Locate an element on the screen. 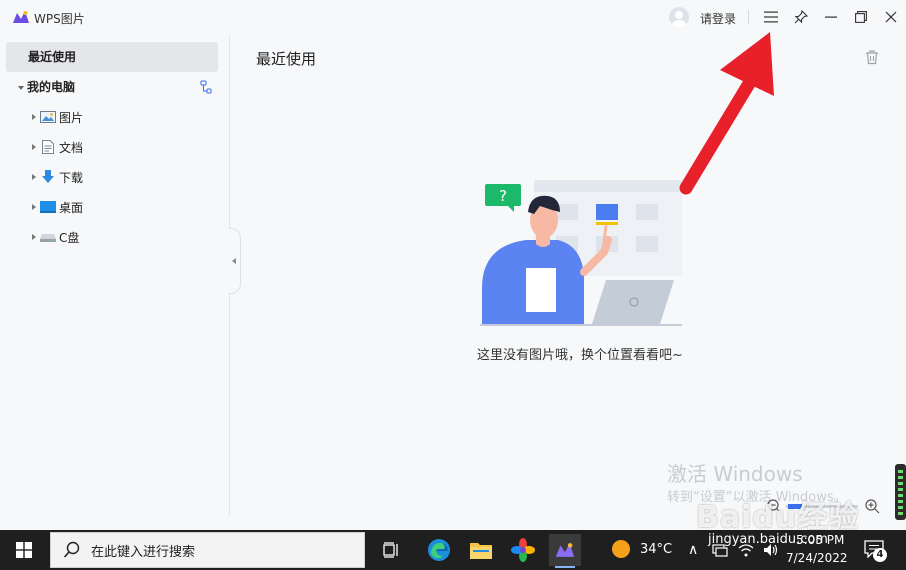 The height and width of the screenshot is (570, 906). search-icon is located at coordinates (71, 549).